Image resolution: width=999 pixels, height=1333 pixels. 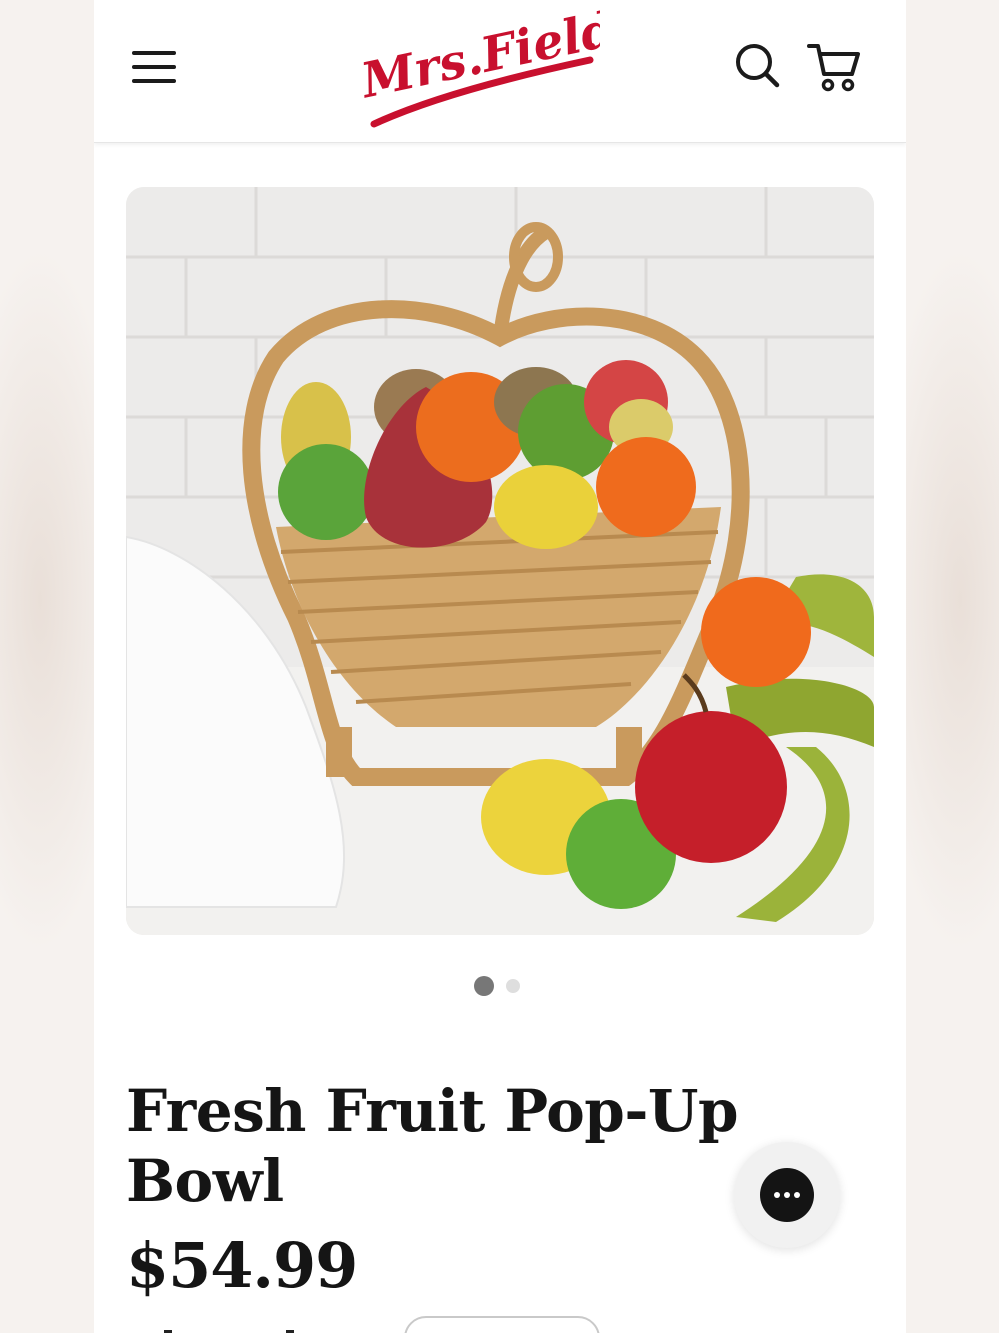 I want to click on hamburger-menu-icon, so click(x=155, y=68).